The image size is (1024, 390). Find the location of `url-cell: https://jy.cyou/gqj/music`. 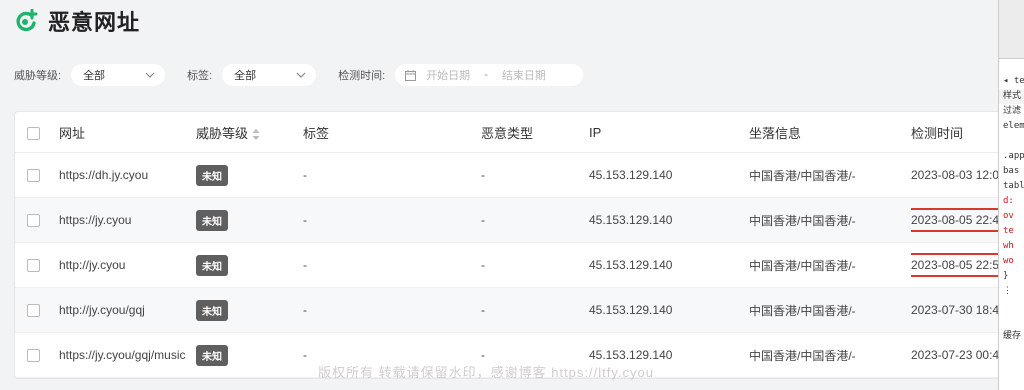

url-cell: https://jy.cyou/gqj/music is located at coordinates (127, 355).